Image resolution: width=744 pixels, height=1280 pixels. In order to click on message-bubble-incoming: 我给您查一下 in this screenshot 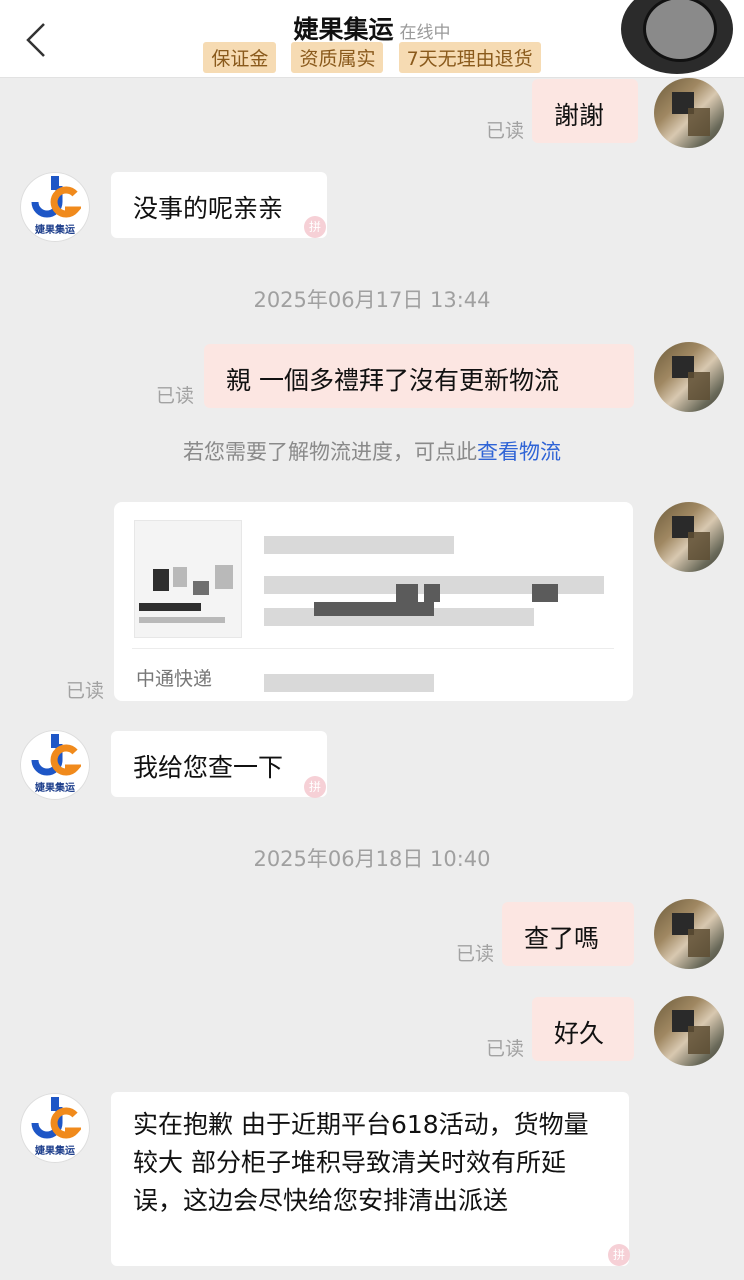, I will do `click(219, 764)`.